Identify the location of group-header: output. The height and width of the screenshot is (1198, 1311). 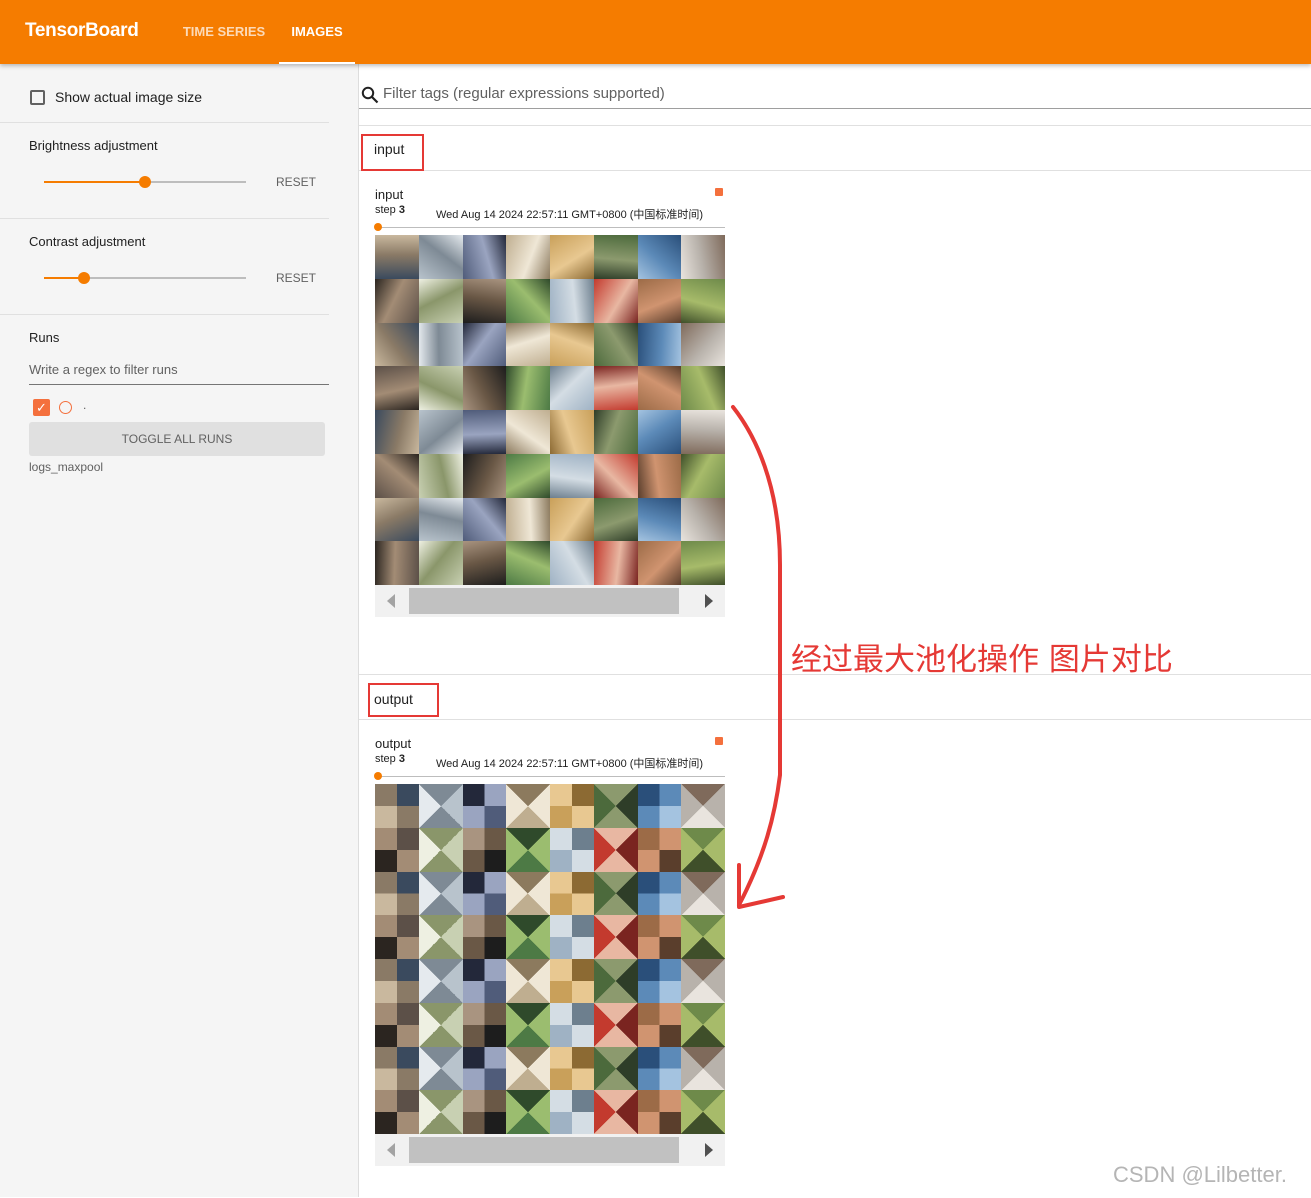
(835, 697).